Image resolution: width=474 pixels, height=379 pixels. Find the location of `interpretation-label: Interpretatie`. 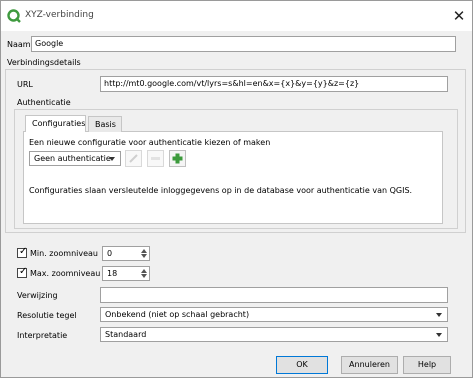

interpretation-label: Interpretatie is located at coordinates (42, 335).